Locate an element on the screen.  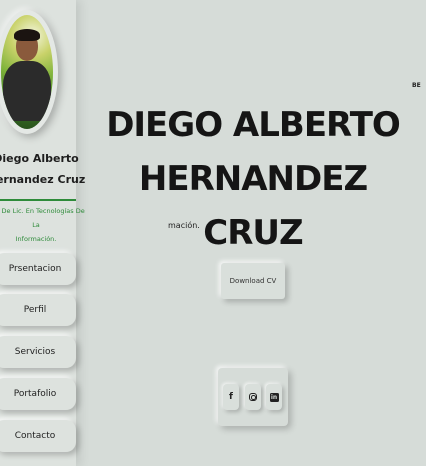
instagram-icon is located at coordinates (253, 397).